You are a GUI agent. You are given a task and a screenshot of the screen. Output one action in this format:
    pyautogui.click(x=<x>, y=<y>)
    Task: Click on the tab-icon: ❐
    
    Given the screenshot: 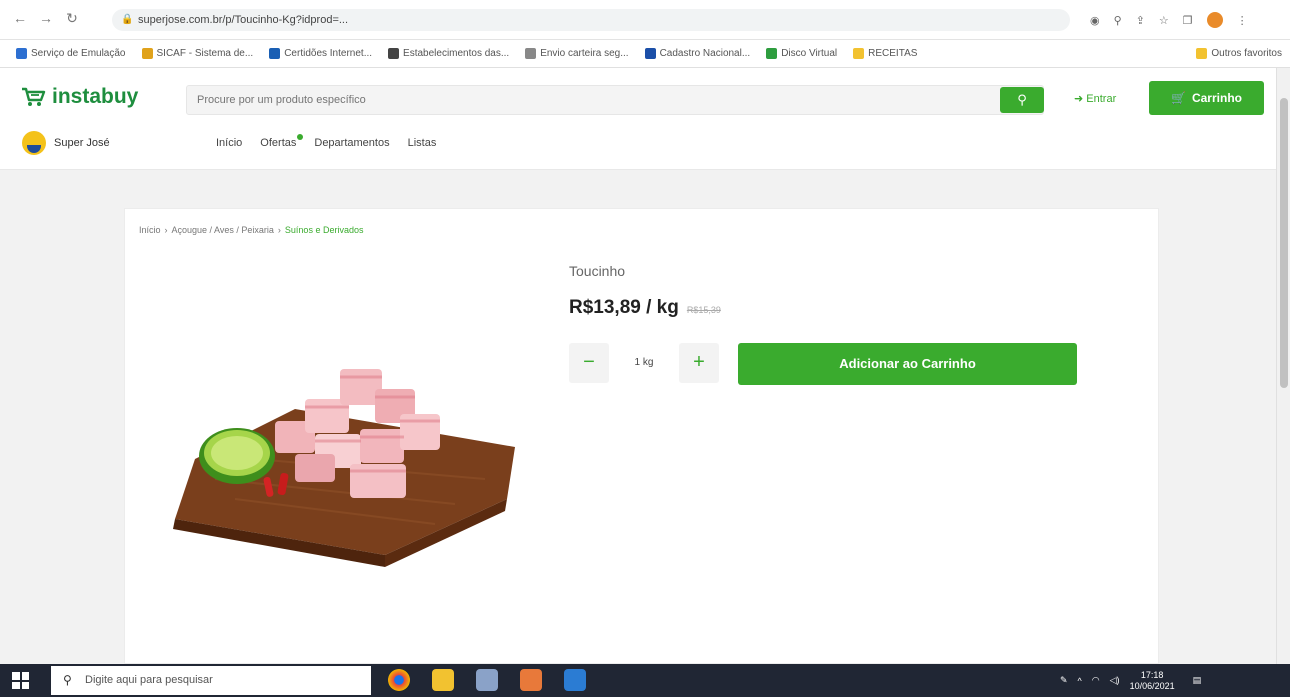 What is the action you would take?
    pyautogui.click(x=1188, y=20)
    